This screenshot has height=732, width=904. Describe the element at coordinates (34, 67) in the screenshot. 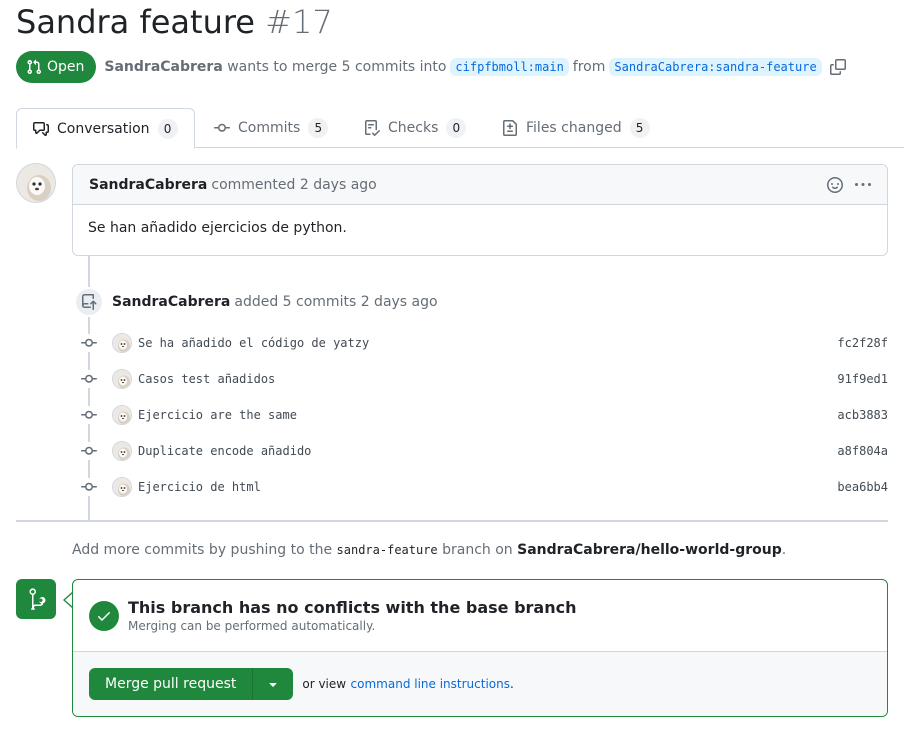

I see `pull-request-icon` at that location.